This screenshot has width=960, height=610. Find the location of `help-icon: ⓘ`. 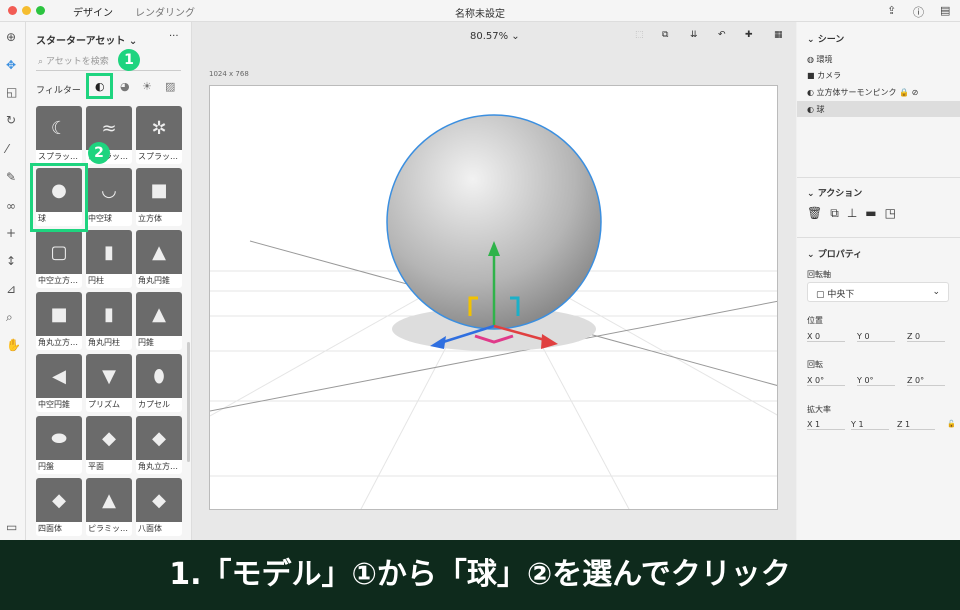

help-icon: ⓘ is located at coordinates (918, 12).